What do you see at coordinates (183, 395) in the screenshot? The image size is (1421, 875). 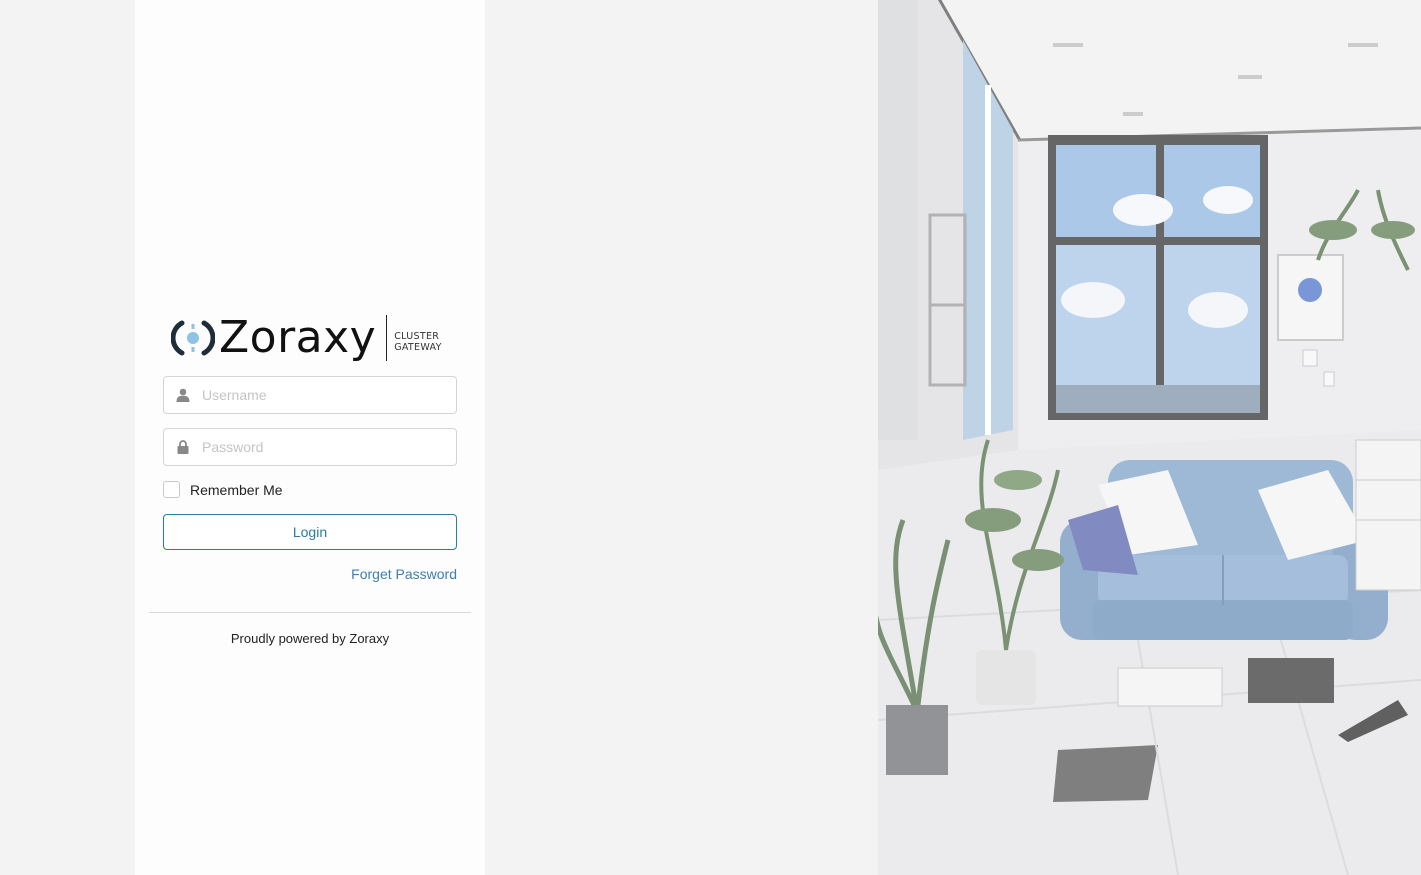 I see `user-icon` at bounding box center [183, 395].